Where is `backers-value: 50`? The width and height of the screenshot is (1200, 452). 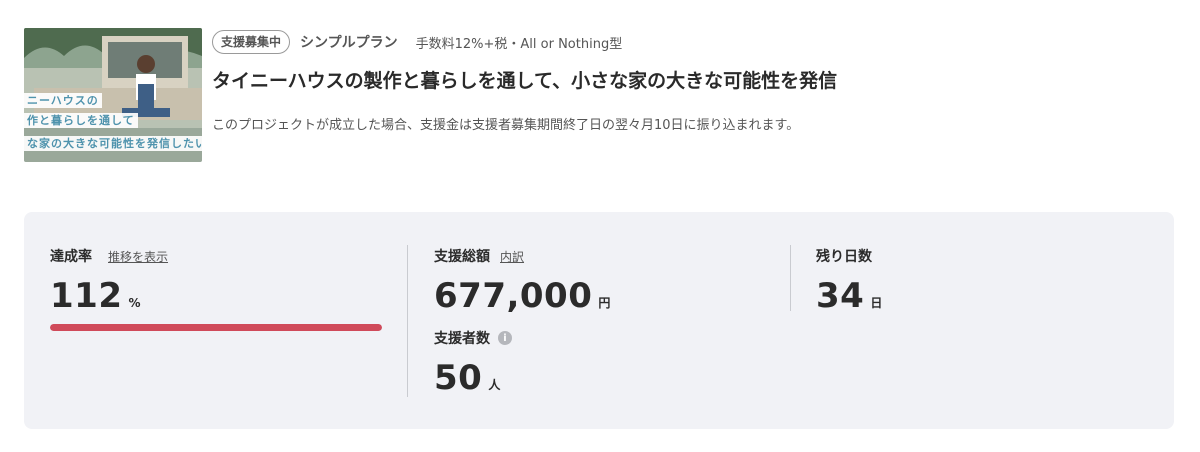
backers-value: 50 is located at coordinates (458, 378).